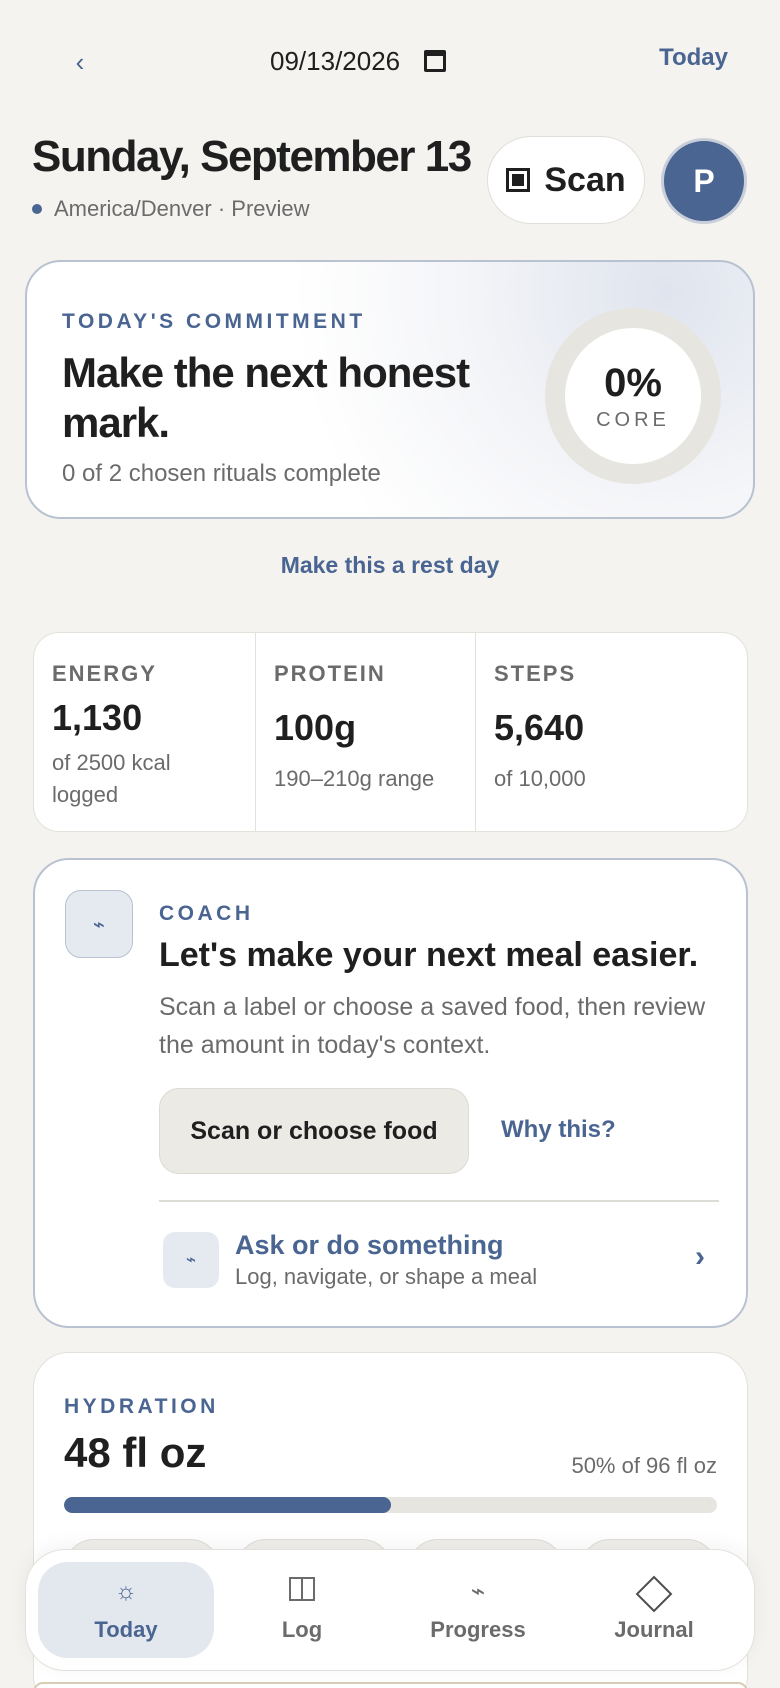  I want to click on status-dot-icon, so click(37, 209).